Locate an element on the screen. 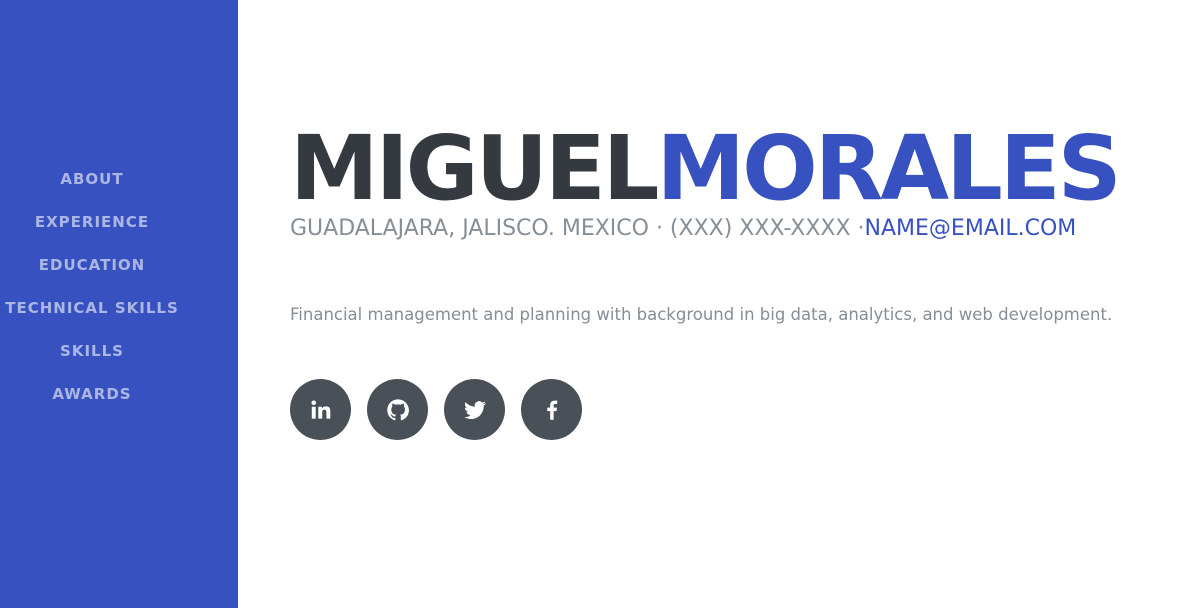 The image size is (1181, 608). twitter-icon is located at coordinates (475, 410).